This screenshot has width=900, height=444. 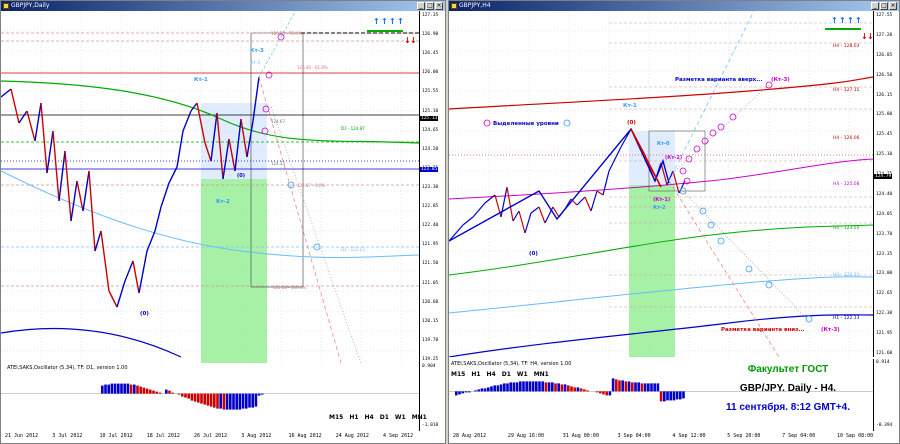 I want to click on time-tick-label: 5 Sep 20:00, so click(x=744, y=436).